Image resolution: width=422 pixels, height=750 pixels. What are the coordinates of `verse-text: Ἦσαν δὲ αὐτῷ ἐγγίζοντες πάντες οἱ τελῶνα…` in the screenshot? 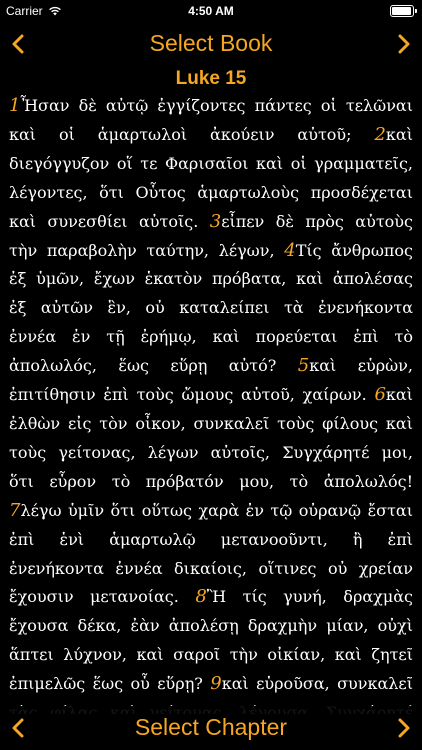 It's located at (211, 120).